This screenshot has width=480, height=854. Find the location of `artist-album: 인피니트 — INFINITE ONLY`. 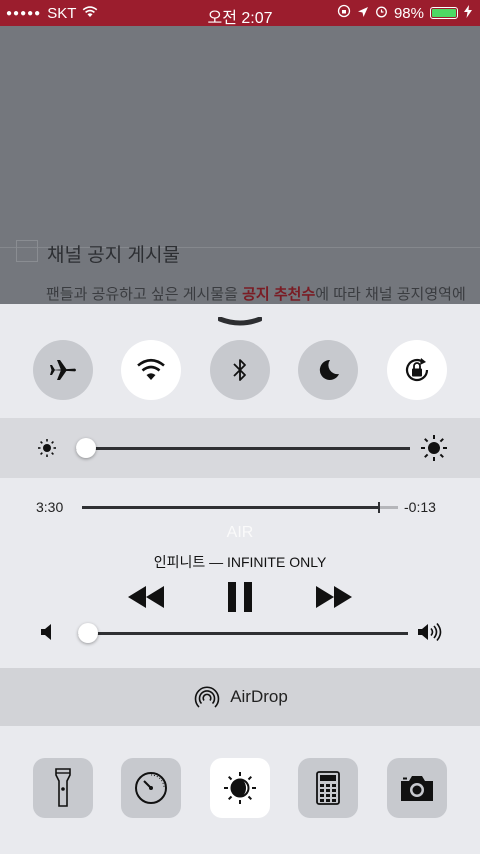

artist-album: 인피니트 — INFINITE ONLY is located at coordinates (240, 562).